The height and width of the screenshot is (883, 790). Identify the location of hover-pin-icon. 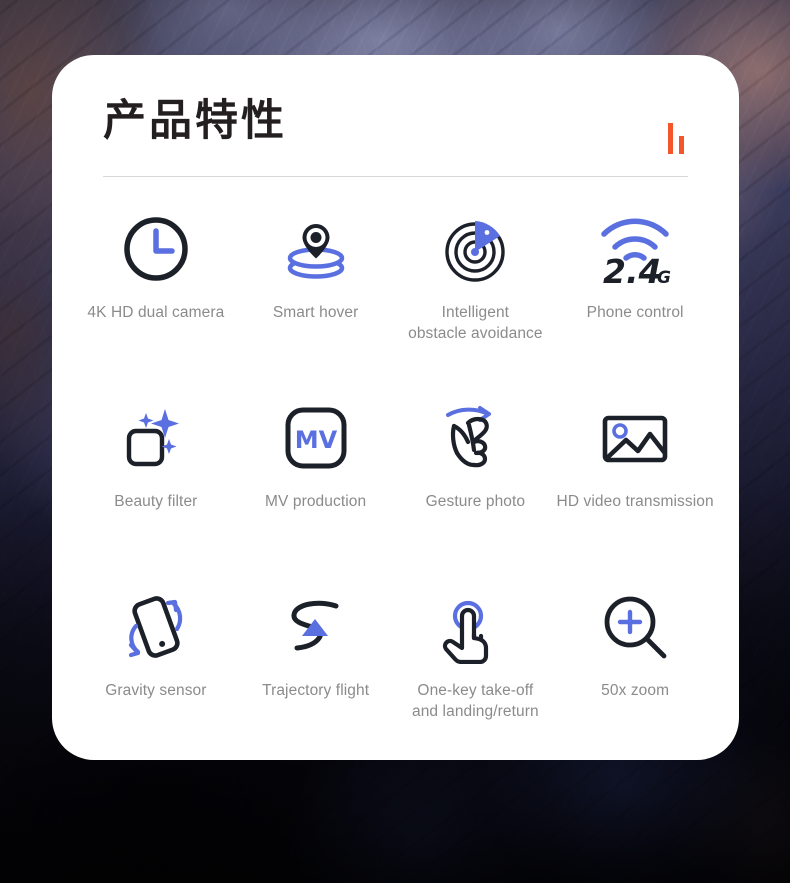
(316, 249).